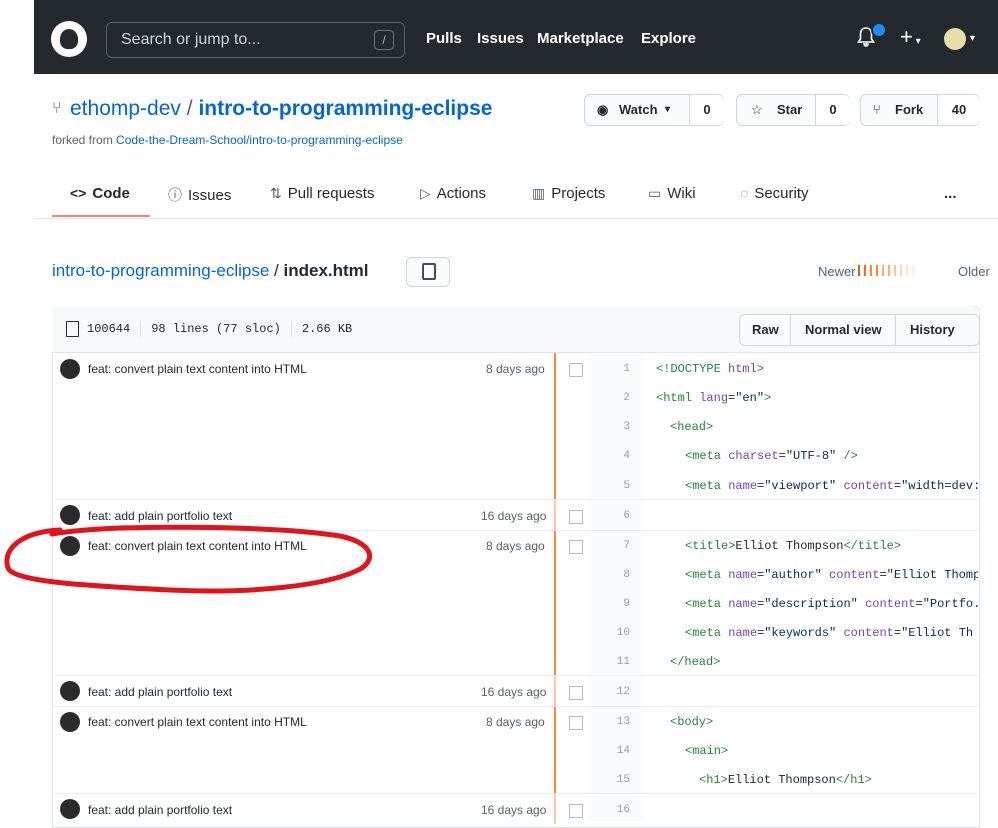 This screenshot has height=828, width=998. Describe the element at coordinates (615, 662) in the screenshot. I see `line-number: 11` at that location.